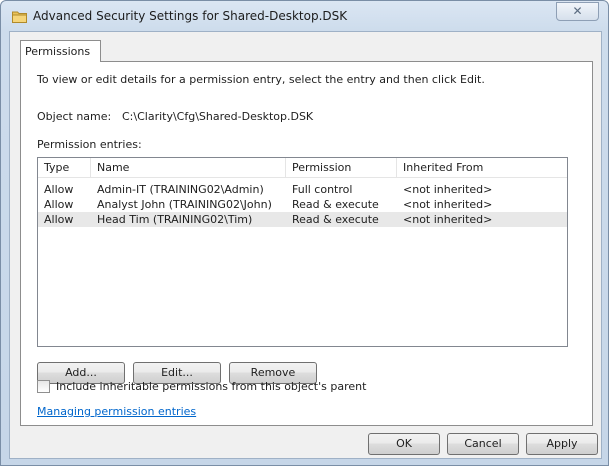 This screenshot has height=466, width=609. I want to click on object-name-label: Object name:, so click(74, 116).